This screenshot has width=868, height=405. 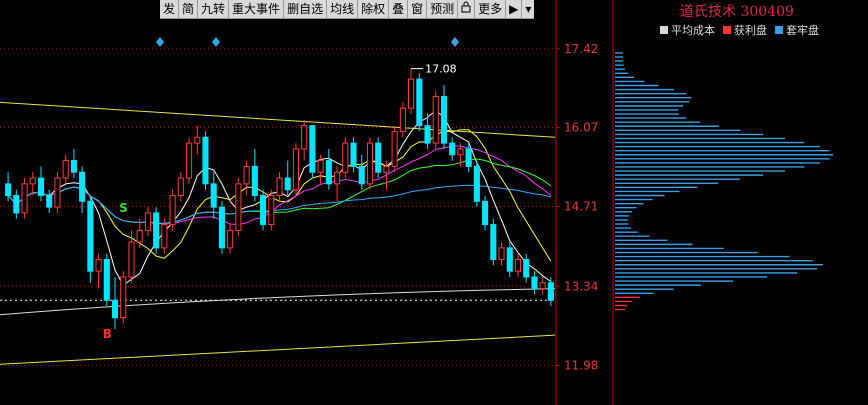 What do you see at coordinates (278, 302) in the screenshot?
I see `avg-cost-curve` at bounding box center [278, 302].